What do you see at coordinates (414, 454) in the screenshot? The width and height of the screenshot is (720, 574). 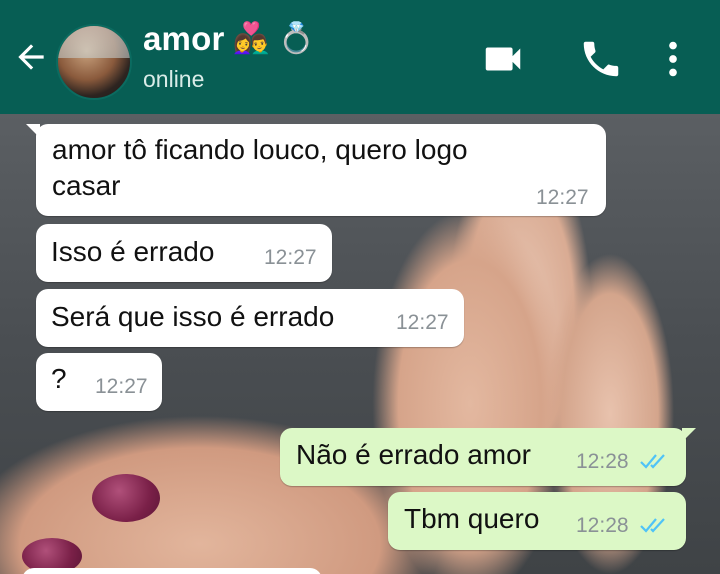 I see `message-text: Não é errado amor` at bounding box center [414, 454].